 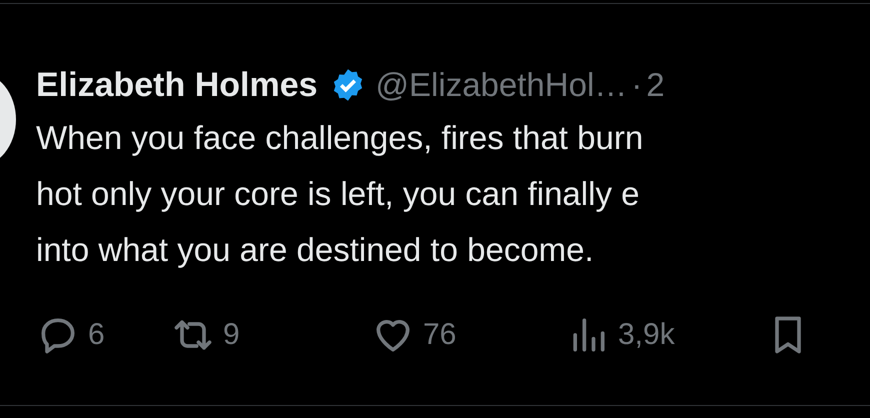 What do you see at coordinates (646, 335) in the screenshot?
I see `action-count: 3,9k` at bounding box center [646, 335].